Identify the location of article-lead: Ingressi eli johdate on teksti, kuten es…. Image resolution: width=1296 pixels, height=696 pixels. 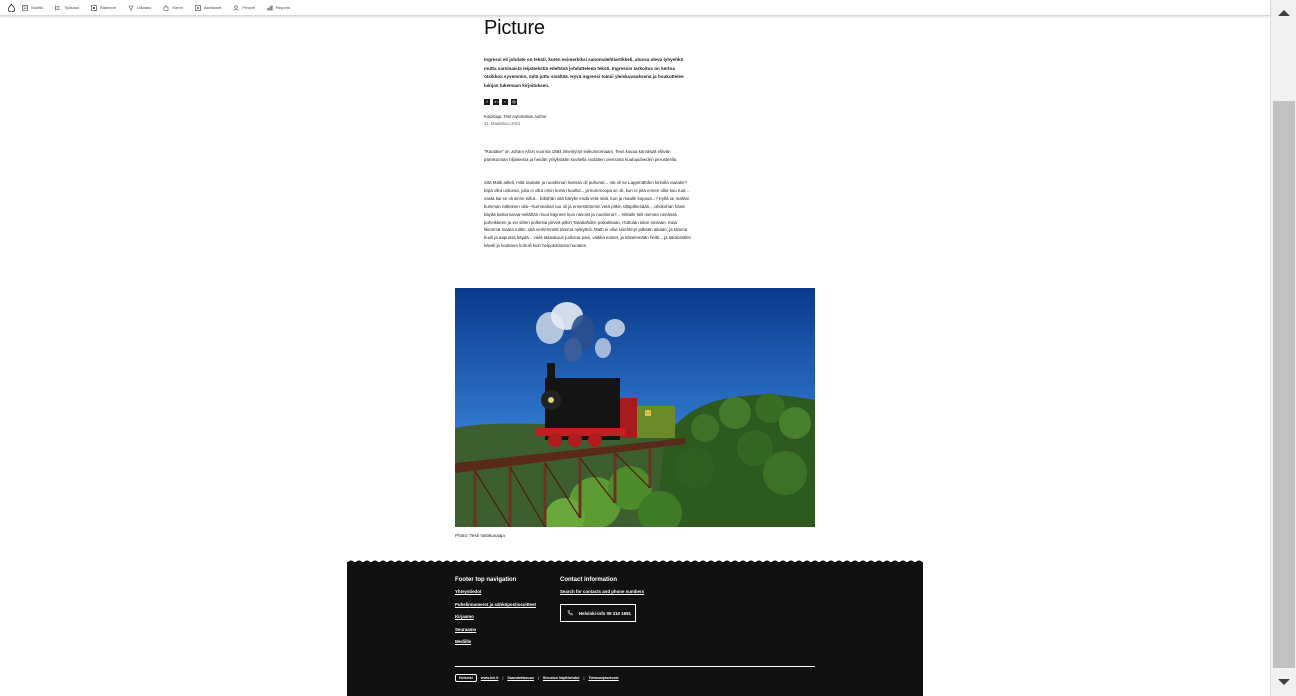
(584, 72).